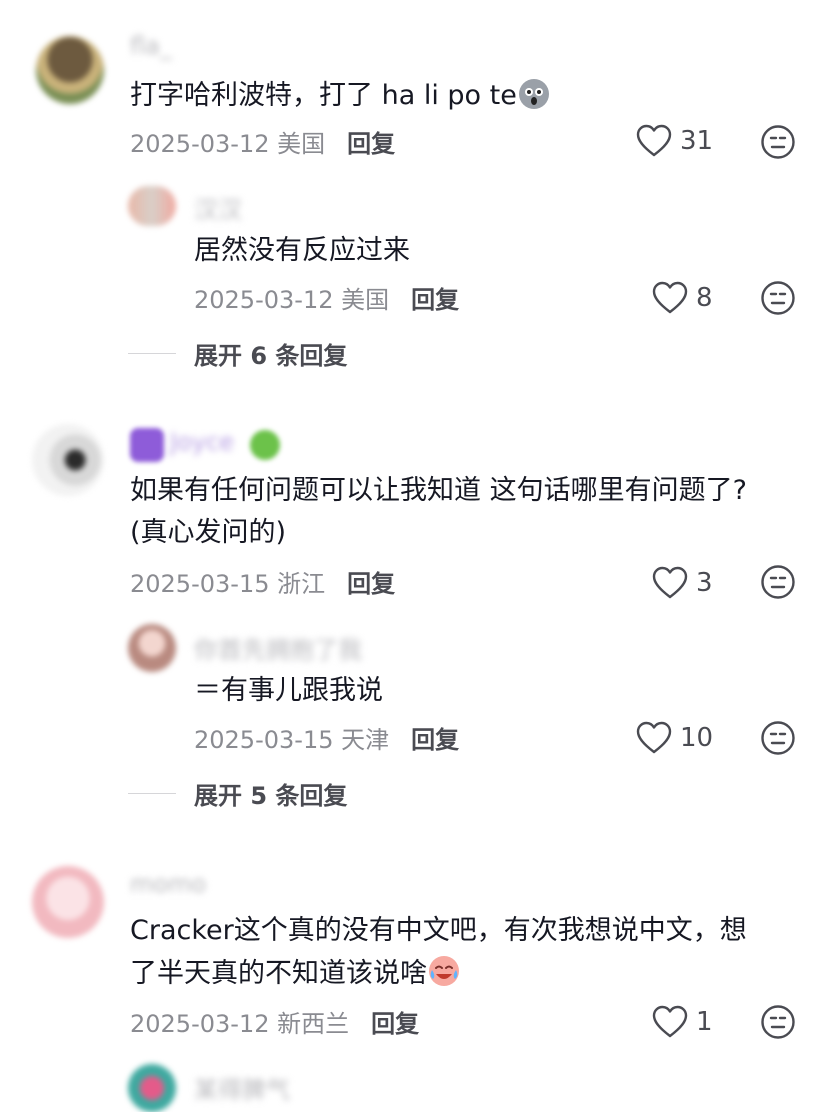  I want to click on comment-text: 打字哈利波特，打了 ha li po te, so click(340, 95).